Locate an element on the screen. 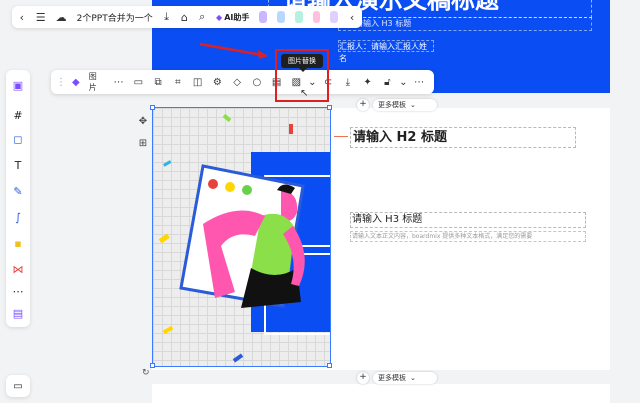 The image size is (640, 403). ai-logo-icon: ◆ is located at coordinates (219, 17).